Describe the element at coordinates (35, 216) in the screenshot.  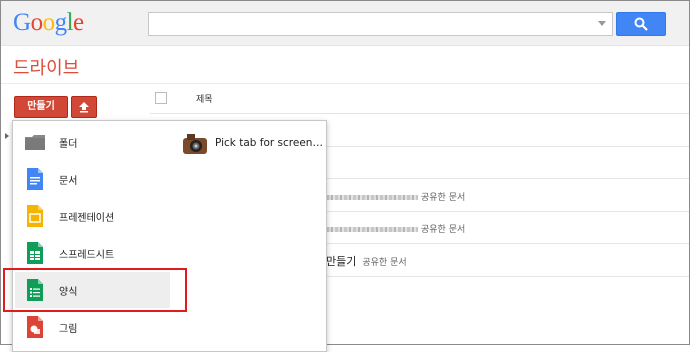
I see `presentation-icon` at that location.